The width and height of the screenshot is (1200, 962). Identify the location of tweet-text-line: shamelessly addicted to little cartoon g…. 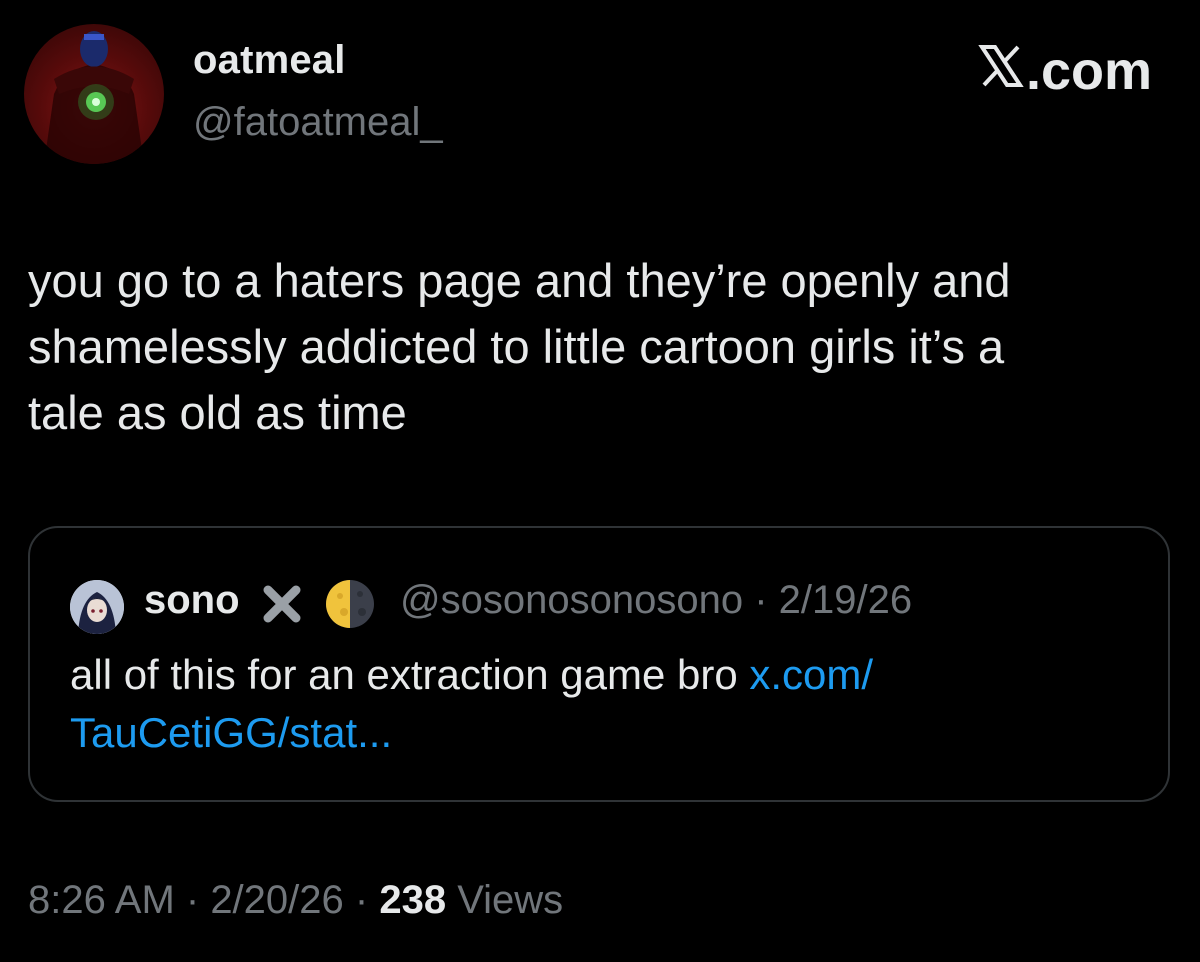
(516, 346).